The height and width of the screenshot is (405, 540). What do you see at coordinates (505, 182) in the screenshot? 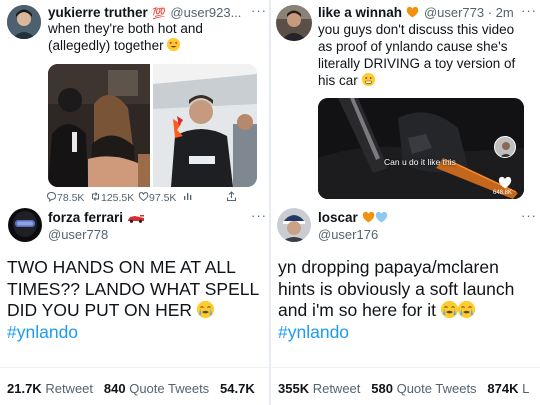
I see `video-like-icon` at bounding box center [505, 182].